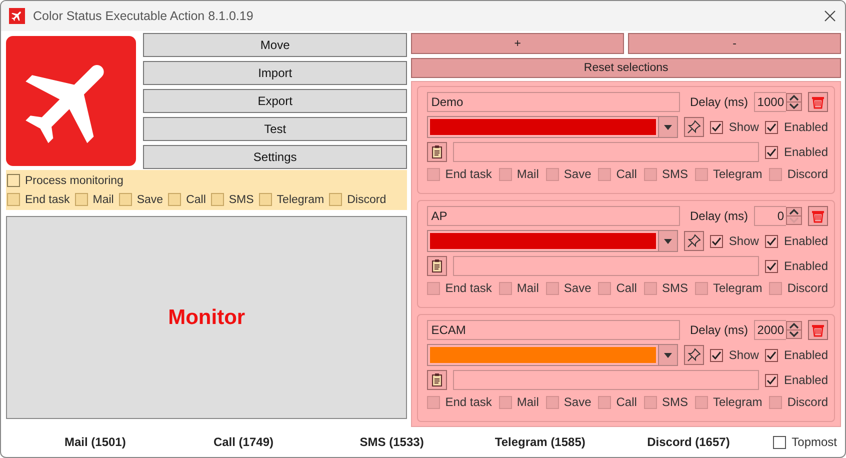  Describe the element at coordinates (626, 68) in the screenshot. I see `reset-button: Reset selections` at that location.